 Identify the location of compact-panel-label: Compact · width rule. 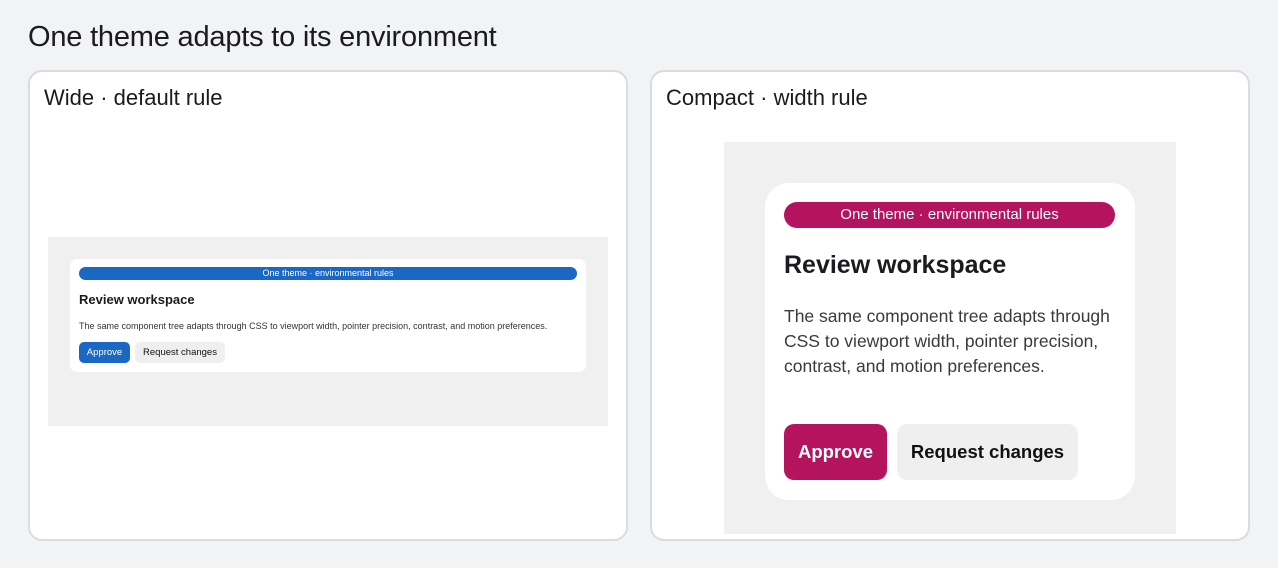
(767, 97).